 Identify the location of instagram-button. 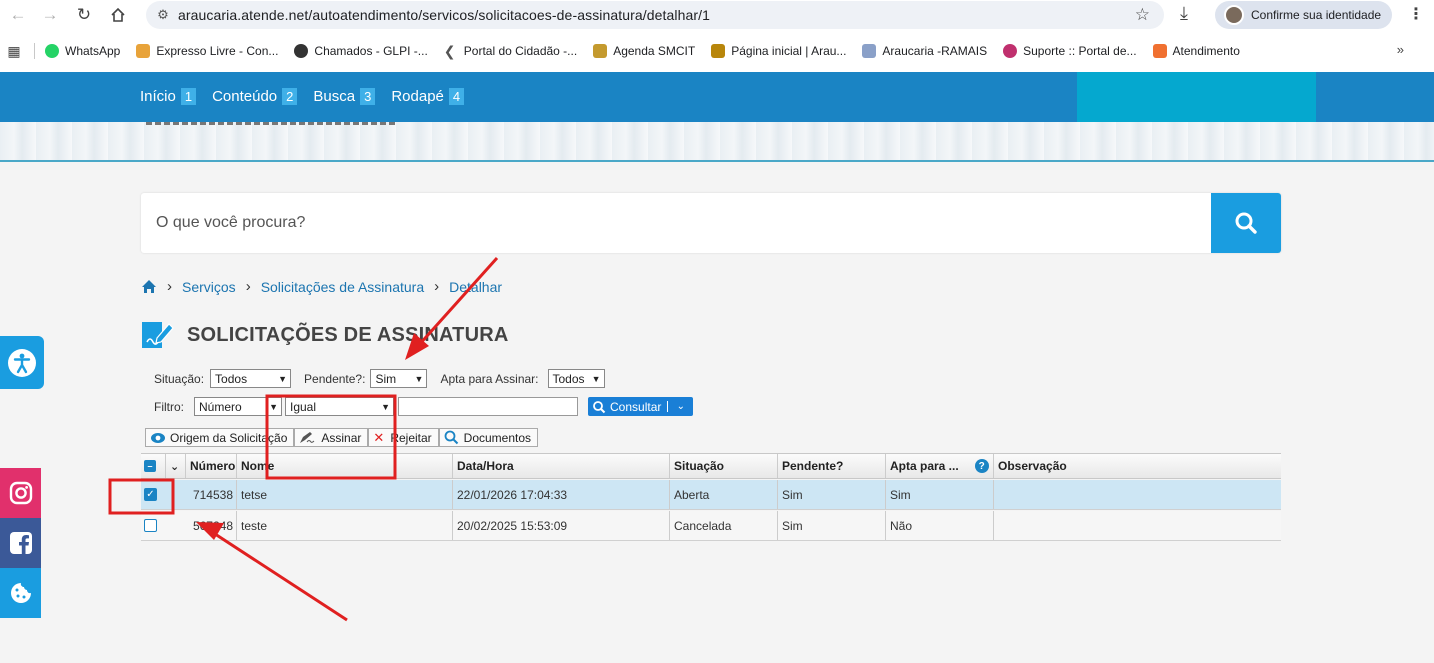
(20, 493).